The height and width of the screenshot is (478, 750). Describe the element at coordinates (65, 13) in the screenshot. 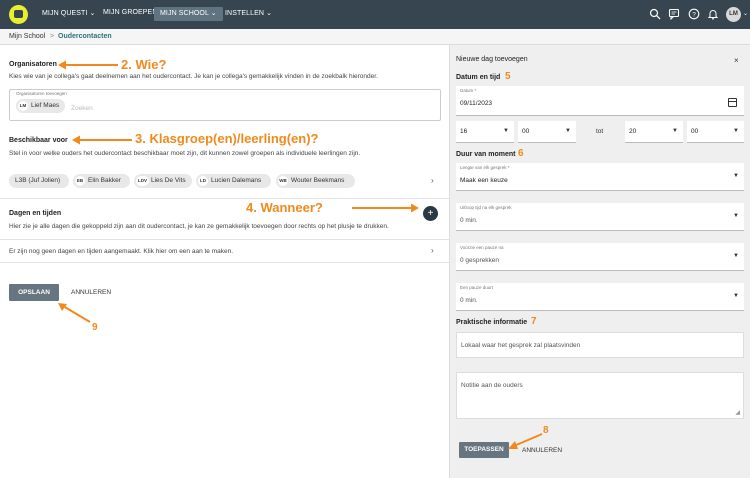

I see `nav-label: MIJN QUESTI` at that location.